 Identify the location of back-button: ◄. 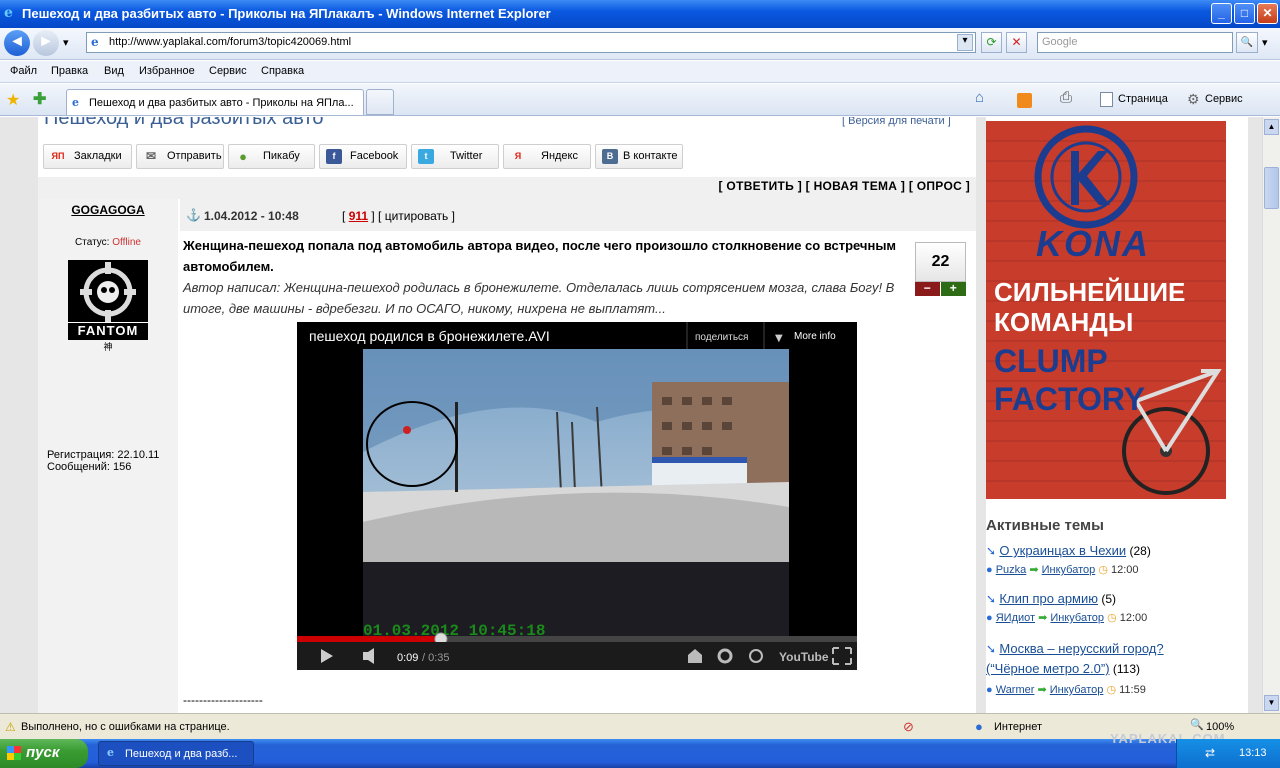
(17, 43).